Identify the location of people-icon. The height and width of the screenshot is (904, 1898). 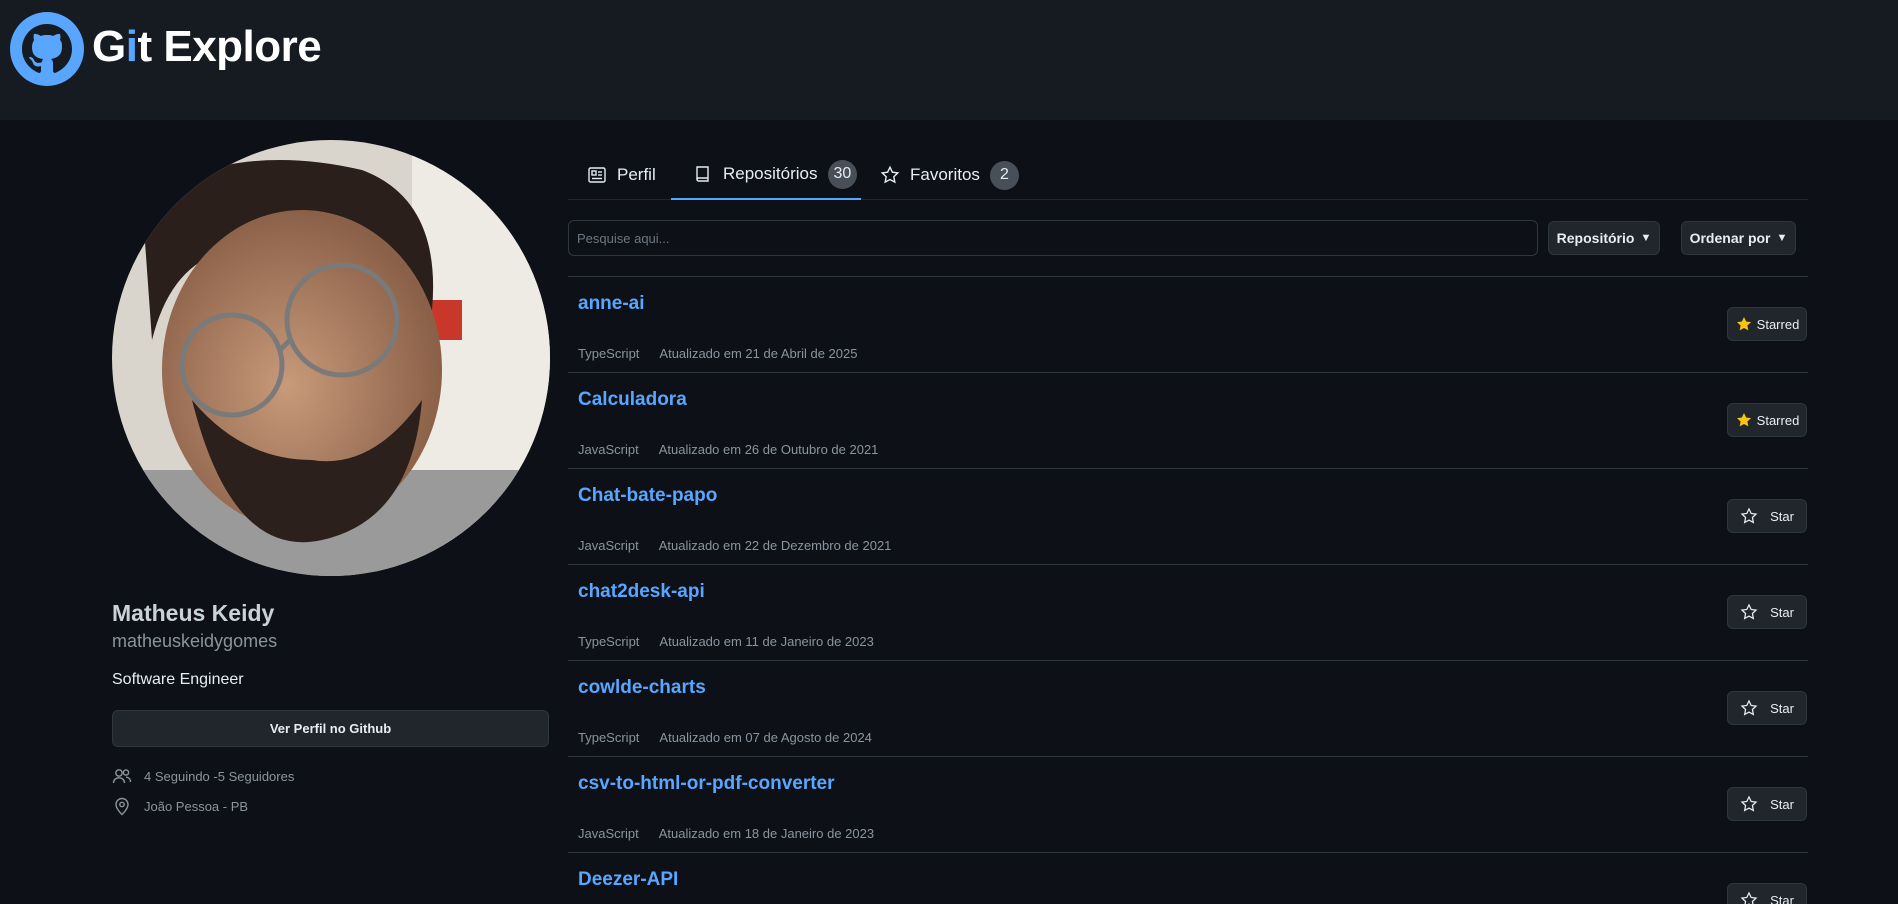
(122, 776).